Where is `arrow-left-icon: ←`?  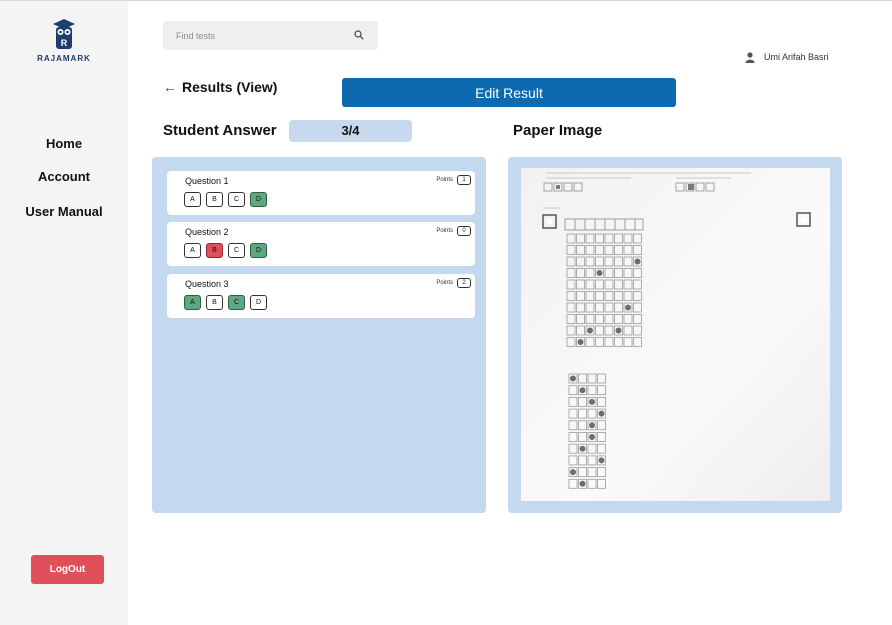
arrow-left-icon: ← is located at coordinates (170, 87).